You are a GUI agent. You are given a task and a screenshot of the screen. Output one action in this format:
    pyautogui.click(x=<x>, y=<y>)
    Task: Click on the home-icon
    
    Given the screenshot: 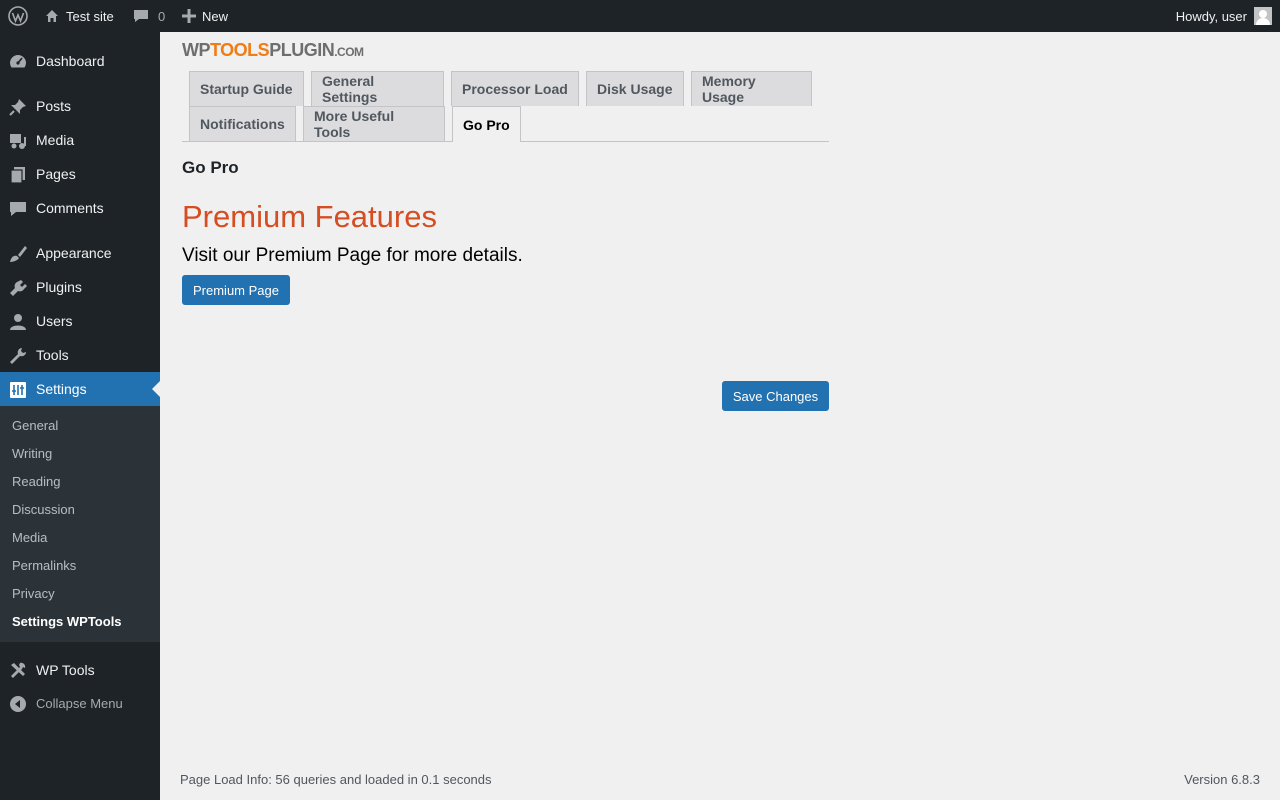 What is the action you would take?
    pyautogui.click(x=52, y=16)
    